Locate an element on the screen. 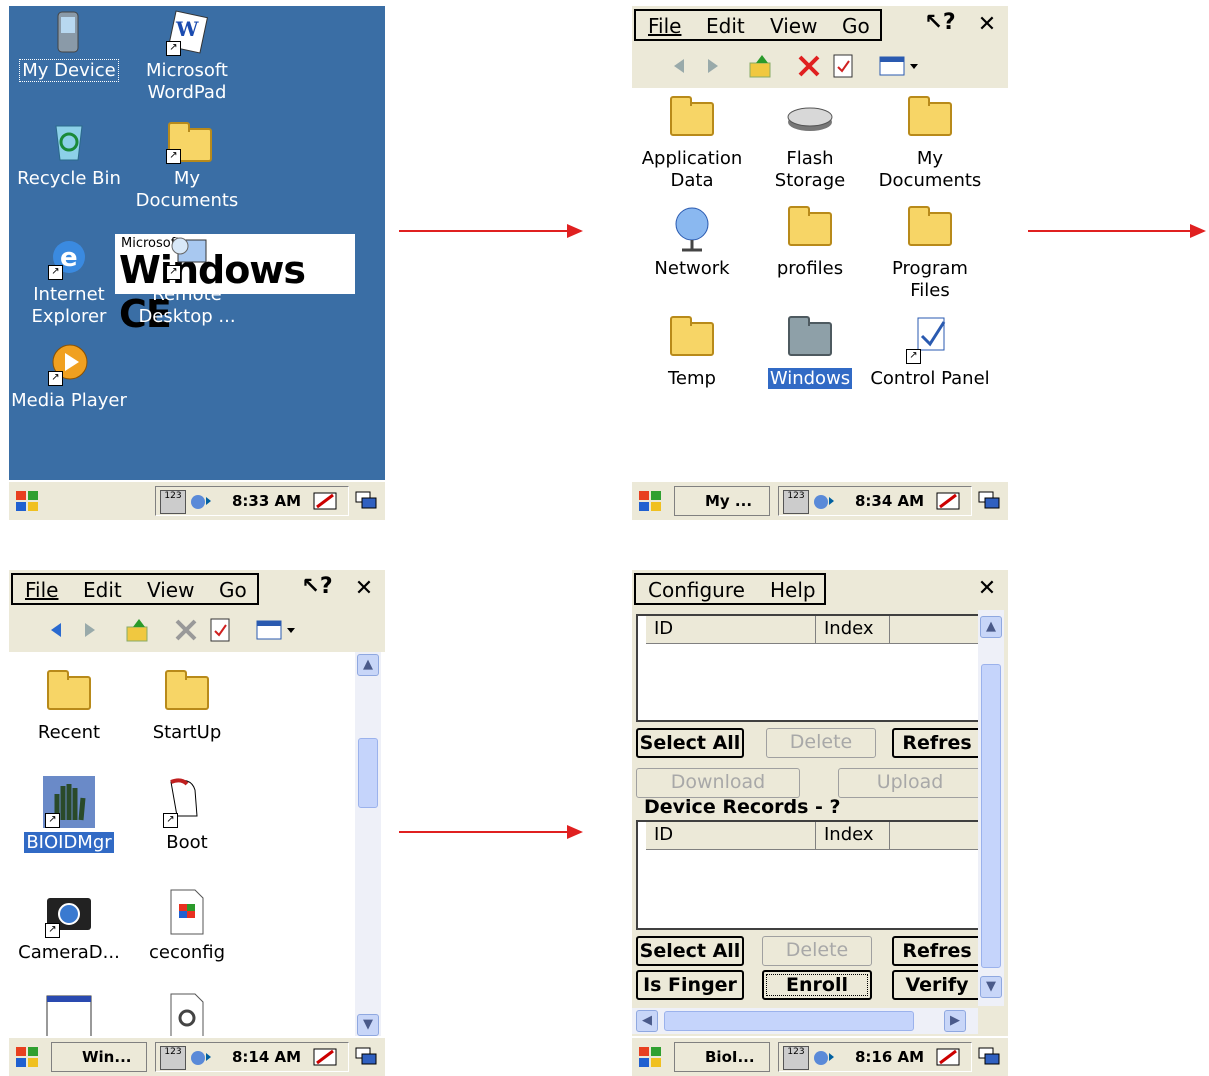 The height and width of the screenshot is (1076, 1209). file-item-application-data: Application Data is located at coordinates (692, 142).